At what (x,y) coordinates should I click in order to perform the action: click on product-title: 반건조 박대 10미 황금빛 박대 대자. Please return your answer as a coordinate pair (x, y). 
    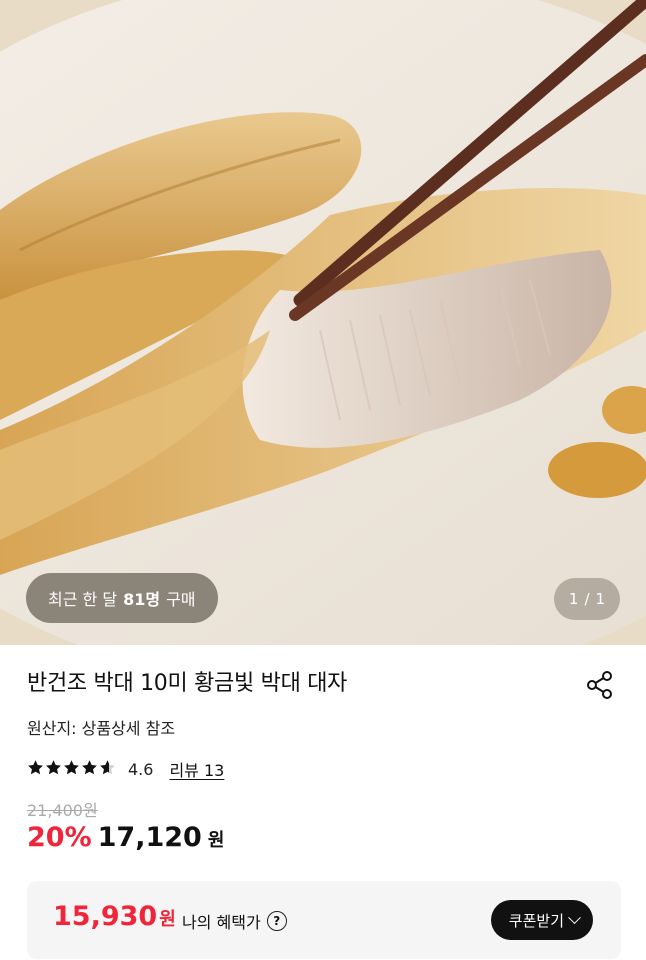
    Looking at the image, I should click on (187, 683).